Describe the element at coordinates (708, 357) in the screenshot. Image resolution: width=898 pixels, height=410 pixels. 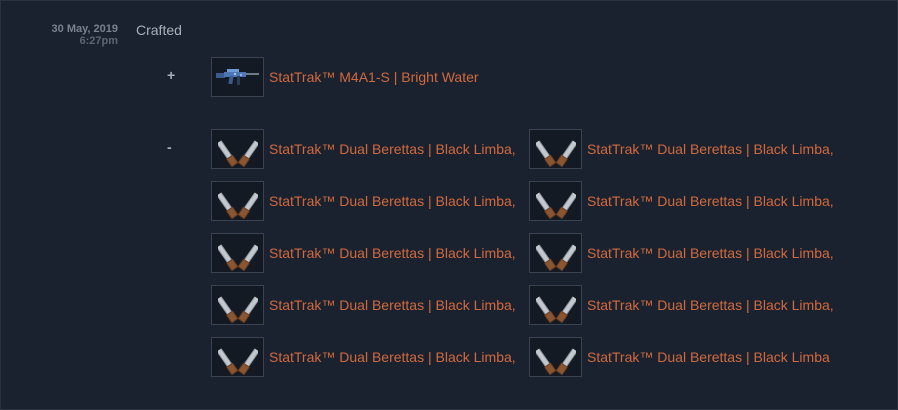
I see `item-name: StatTrak™ Dual Berettas | Black Limba` at that location.